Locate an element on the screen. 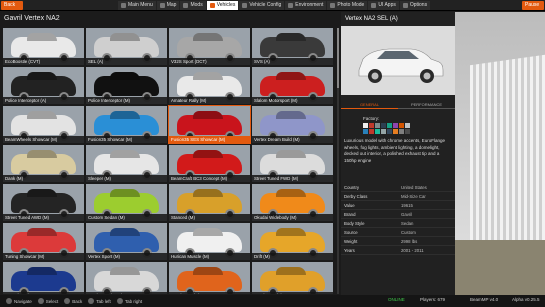 The height and width of the screenshot is (307, 545). config-tile: BeamCraft BC3 Concept (M) is located at coordinates (209, 163).